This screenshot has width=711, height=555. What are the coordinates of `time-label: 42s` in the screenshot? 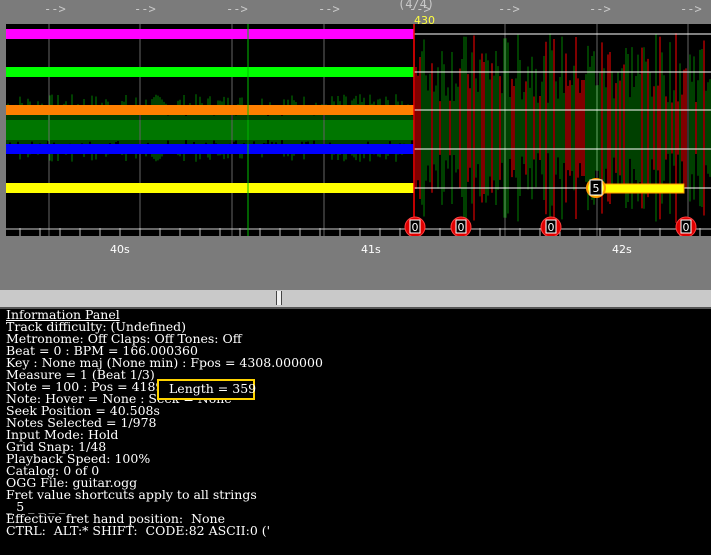 It's located at (622, 249).